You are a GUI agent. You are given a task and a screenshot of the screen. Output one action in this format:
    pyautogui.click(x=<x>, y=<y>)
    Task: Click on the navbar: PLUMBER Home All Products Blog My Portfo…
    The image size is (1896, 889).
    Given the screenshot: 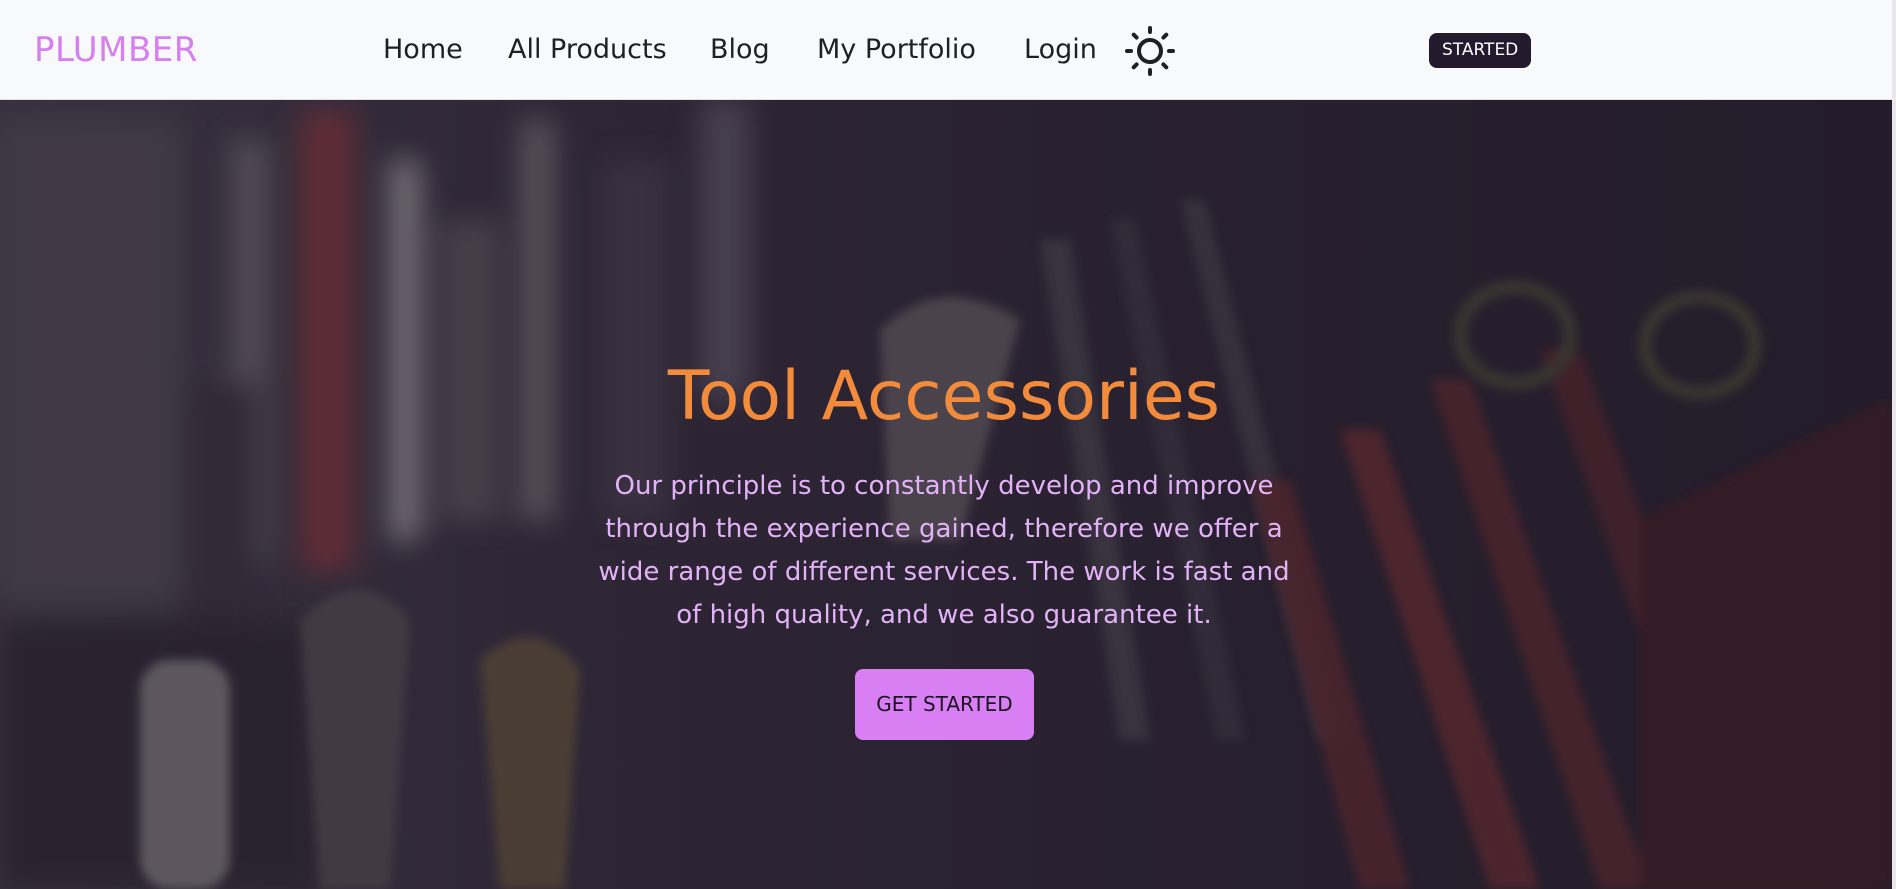 What is the action you would take?
    pyautogui.click(x=946, y=50)
    